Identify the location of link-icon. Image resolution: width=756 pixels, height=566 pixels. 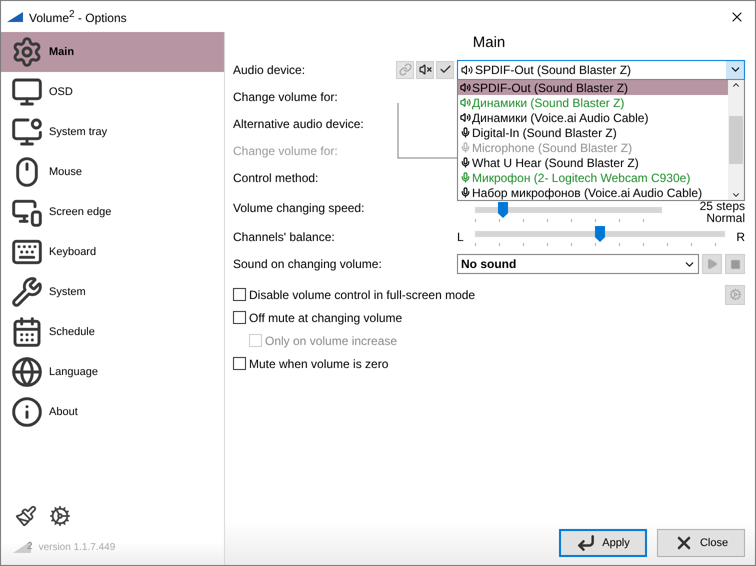
(405, 69).